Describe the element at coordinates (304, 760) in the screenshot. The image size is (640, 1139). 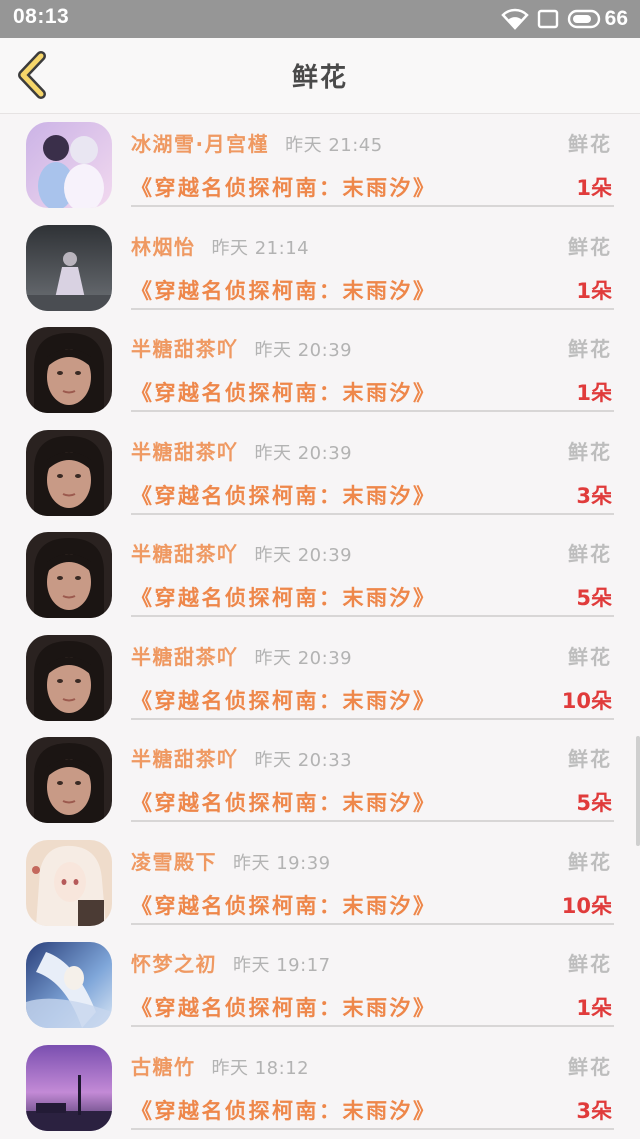
I see `send-time: 昨天 20:33` at that location.